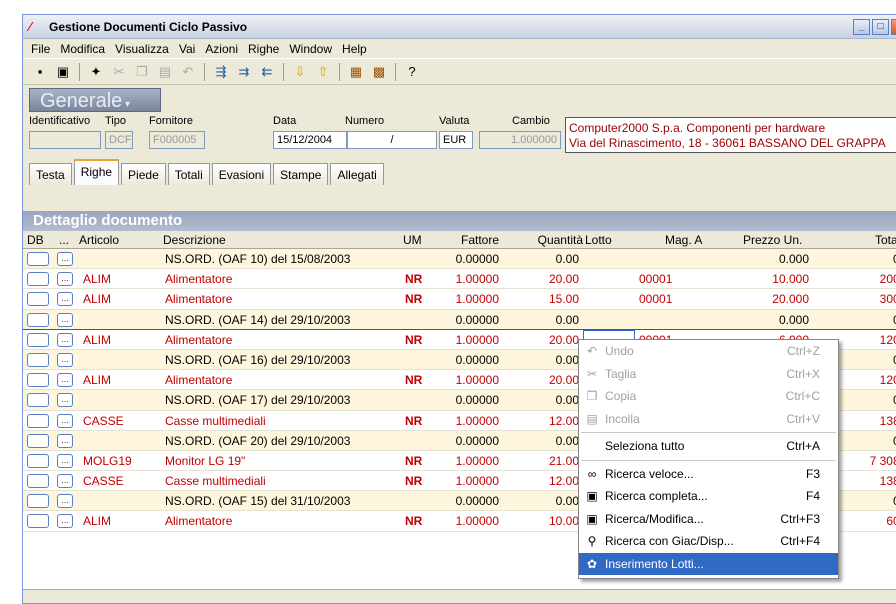 This screenshot has height=604, width=896. Describe the element at coordinates (244, 72) in the screenshot. I see `append-row-icon: ⇉` at that location.